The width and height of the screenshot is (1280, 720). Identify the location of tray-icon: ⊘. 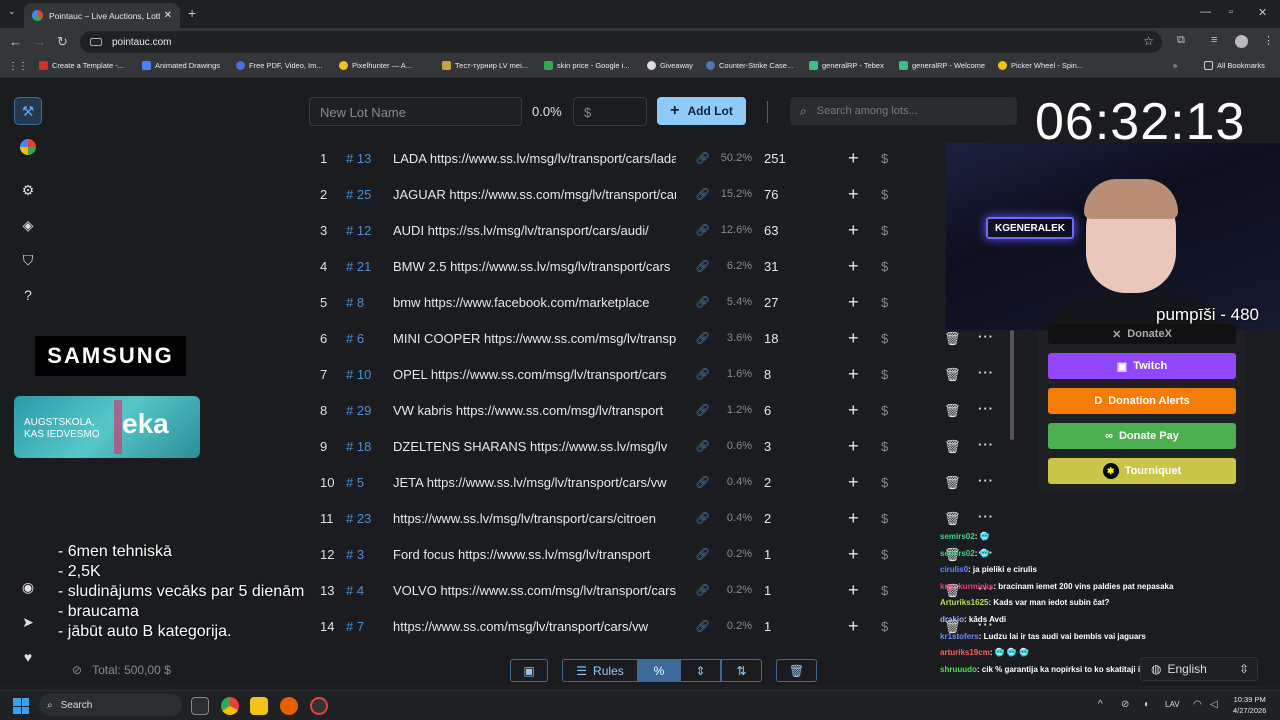
(1125, 704).